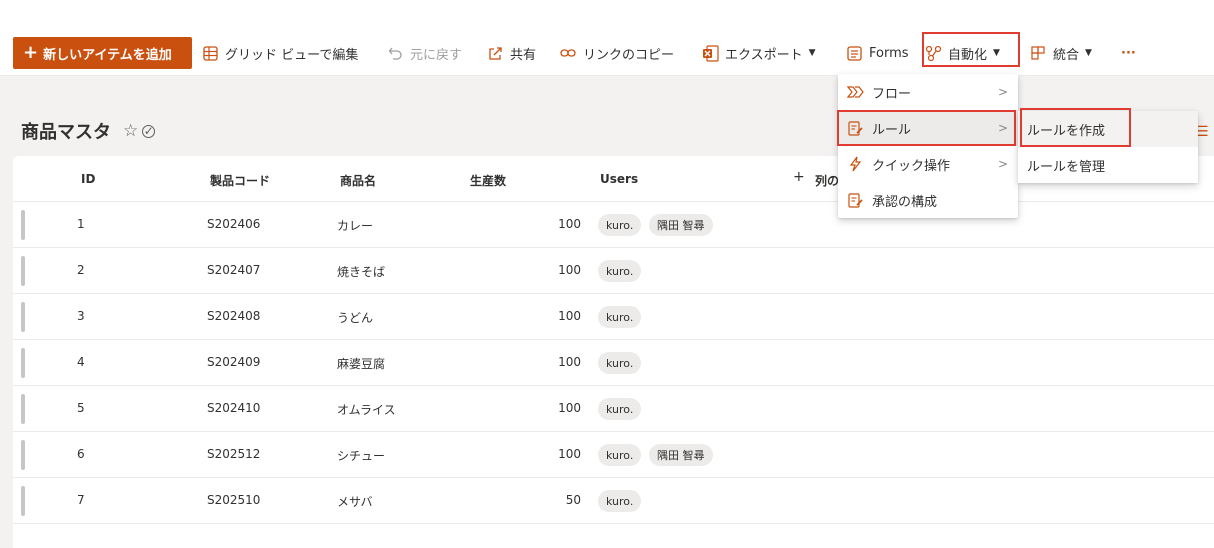  I want to click on undo-button: 元に戻す, so click(424, 53).